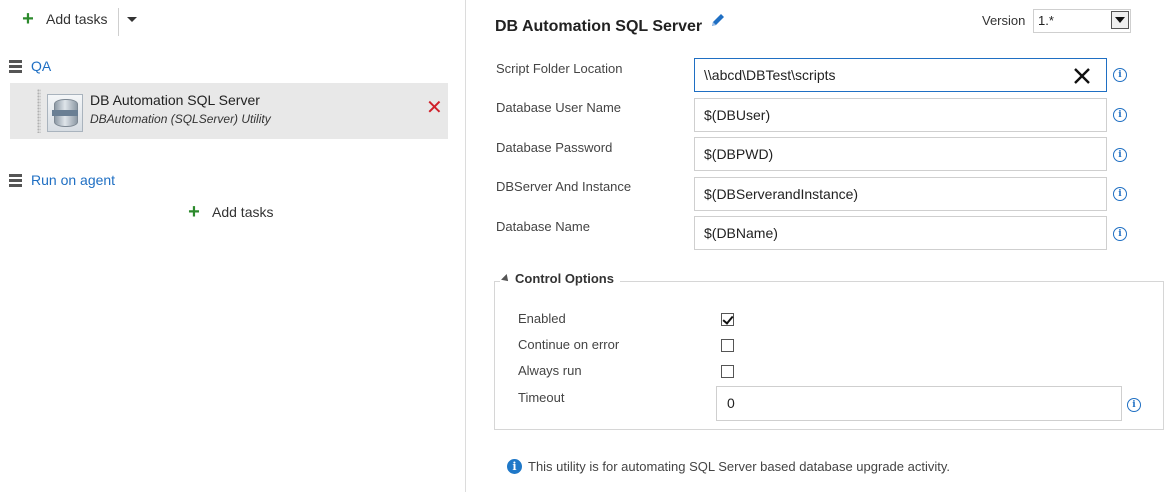 The width and height of the screenshot is (1166, 492). I want to click on phase-qa: QA, so click(30, 66).